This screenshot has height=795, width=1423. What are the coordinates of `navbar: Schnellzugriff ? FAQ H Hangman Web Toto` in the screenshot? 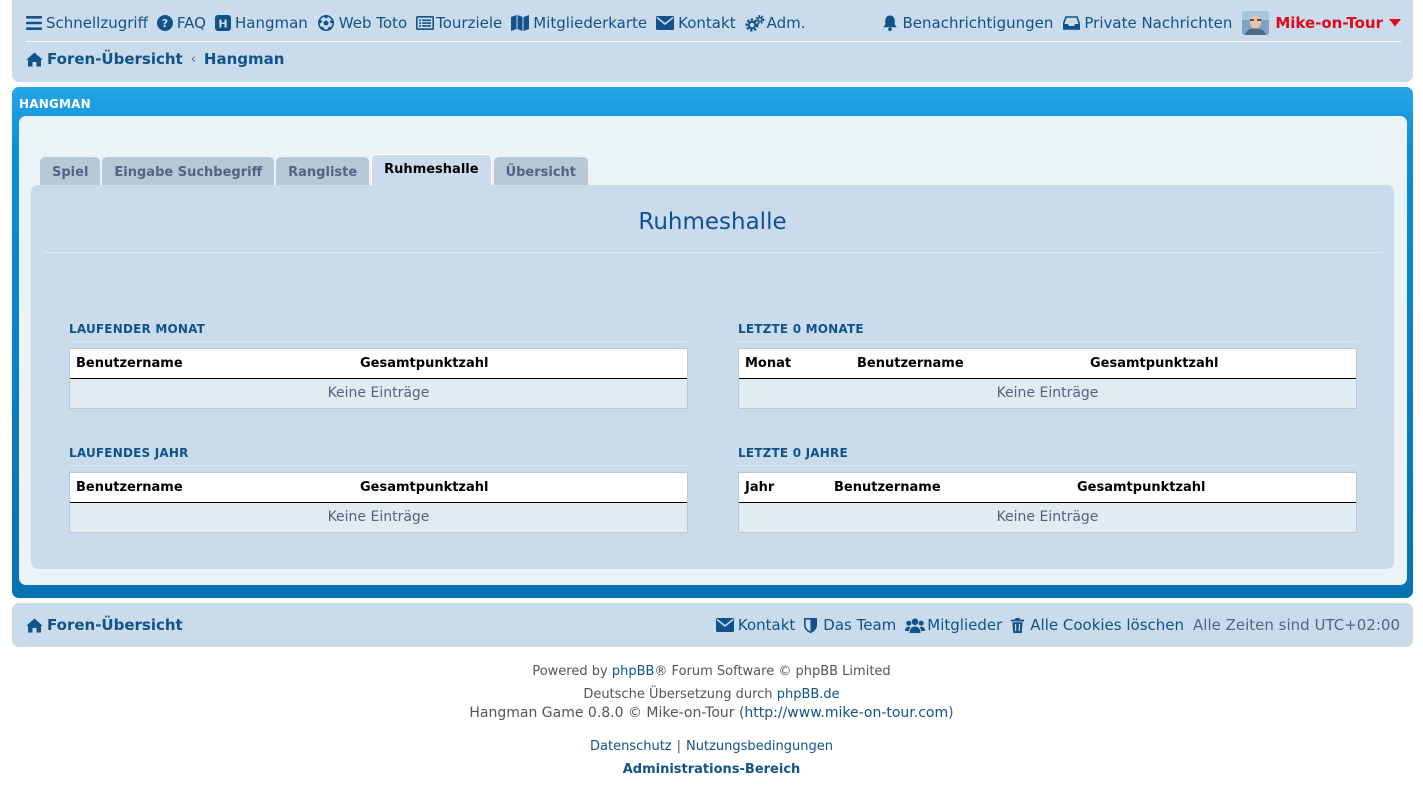 It's located at (713, 23).